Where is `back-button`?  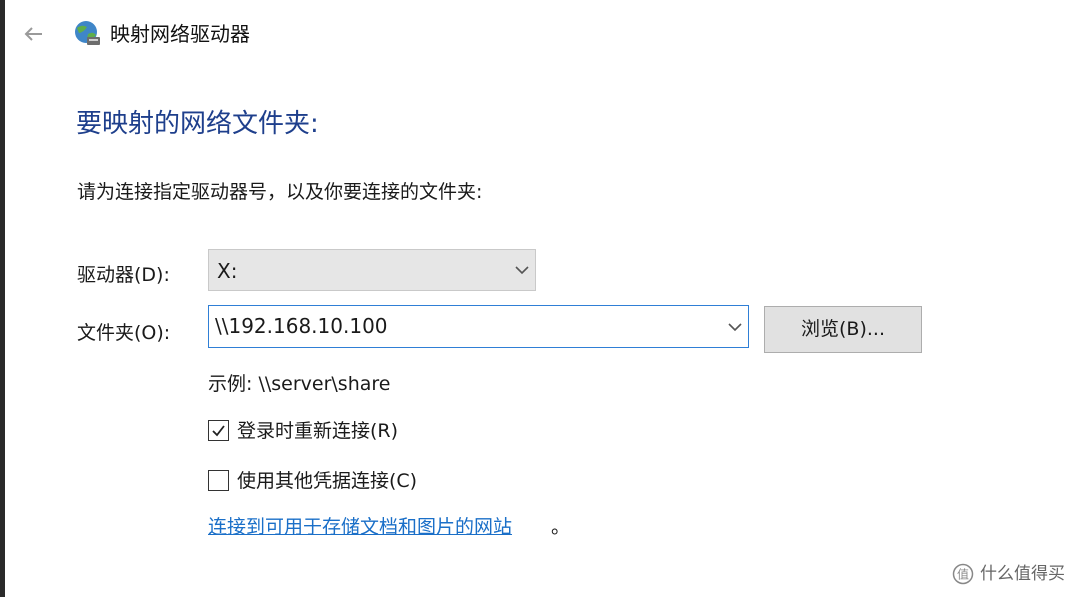
back-button is located at coordinates (34, 34).